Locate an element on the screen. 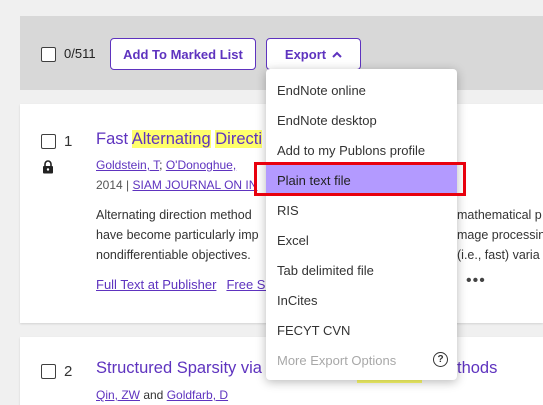 The height and width of the screenshot is (405, 543). record-title-2-tail: thods is located at coordinates (477, 368).